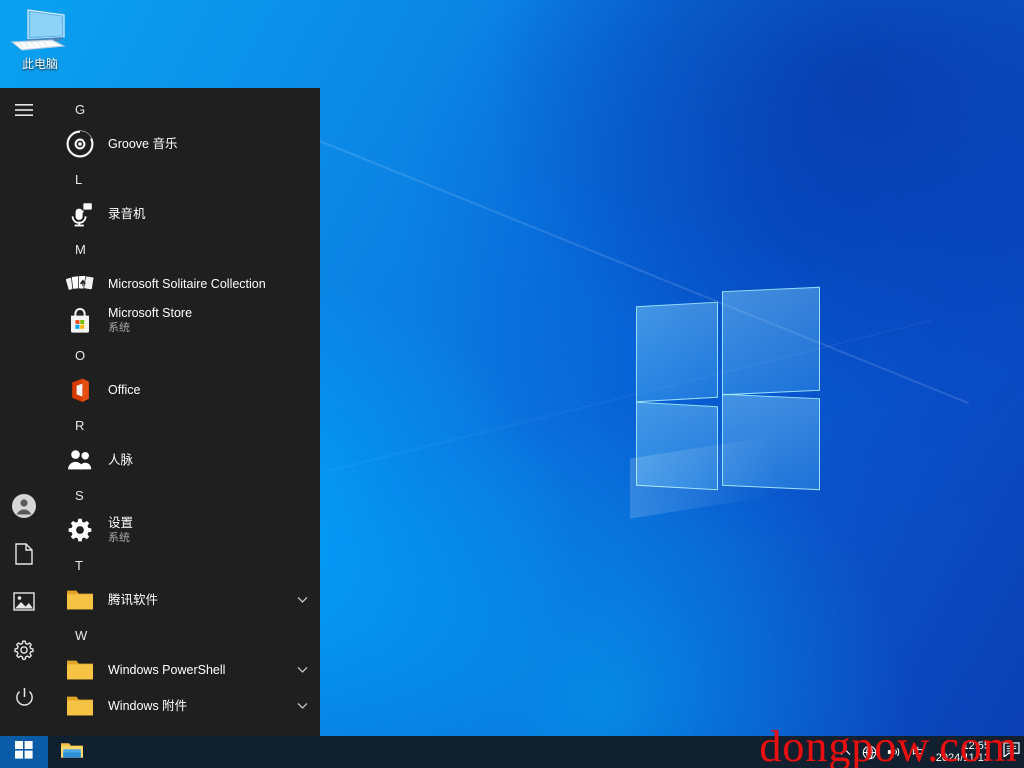 The image size is (1024, 768). I want to click on app-list-item-title: Office, so click(124, 389).